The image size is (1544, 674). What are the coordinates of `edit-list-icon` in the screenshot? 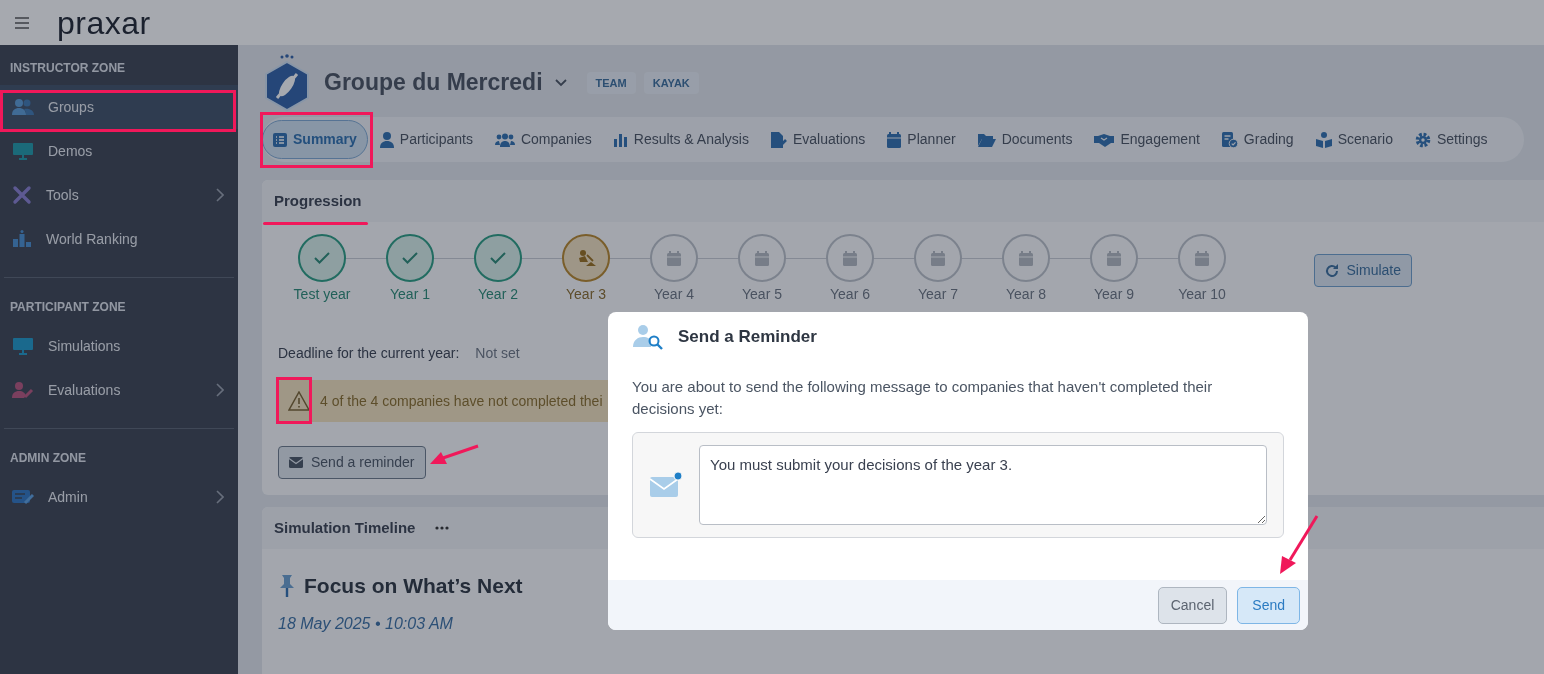 It's located at (23, 497).